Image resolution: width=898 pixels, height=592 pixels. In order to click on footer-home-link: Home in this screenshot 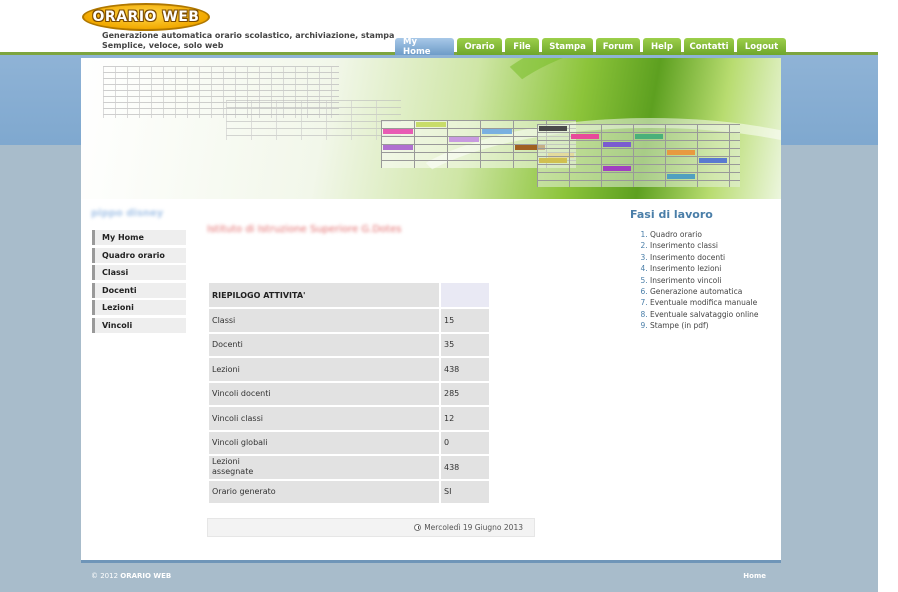, I will do `click(754, 576)`.